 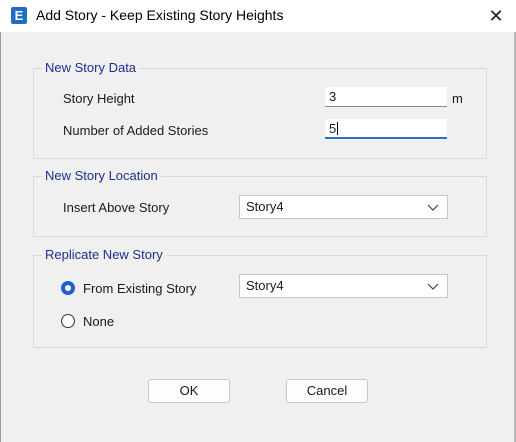 What do you see at coordinates (0, 237) in the screenshot?
I see `window-border-left` at bounding box center [0, 237].